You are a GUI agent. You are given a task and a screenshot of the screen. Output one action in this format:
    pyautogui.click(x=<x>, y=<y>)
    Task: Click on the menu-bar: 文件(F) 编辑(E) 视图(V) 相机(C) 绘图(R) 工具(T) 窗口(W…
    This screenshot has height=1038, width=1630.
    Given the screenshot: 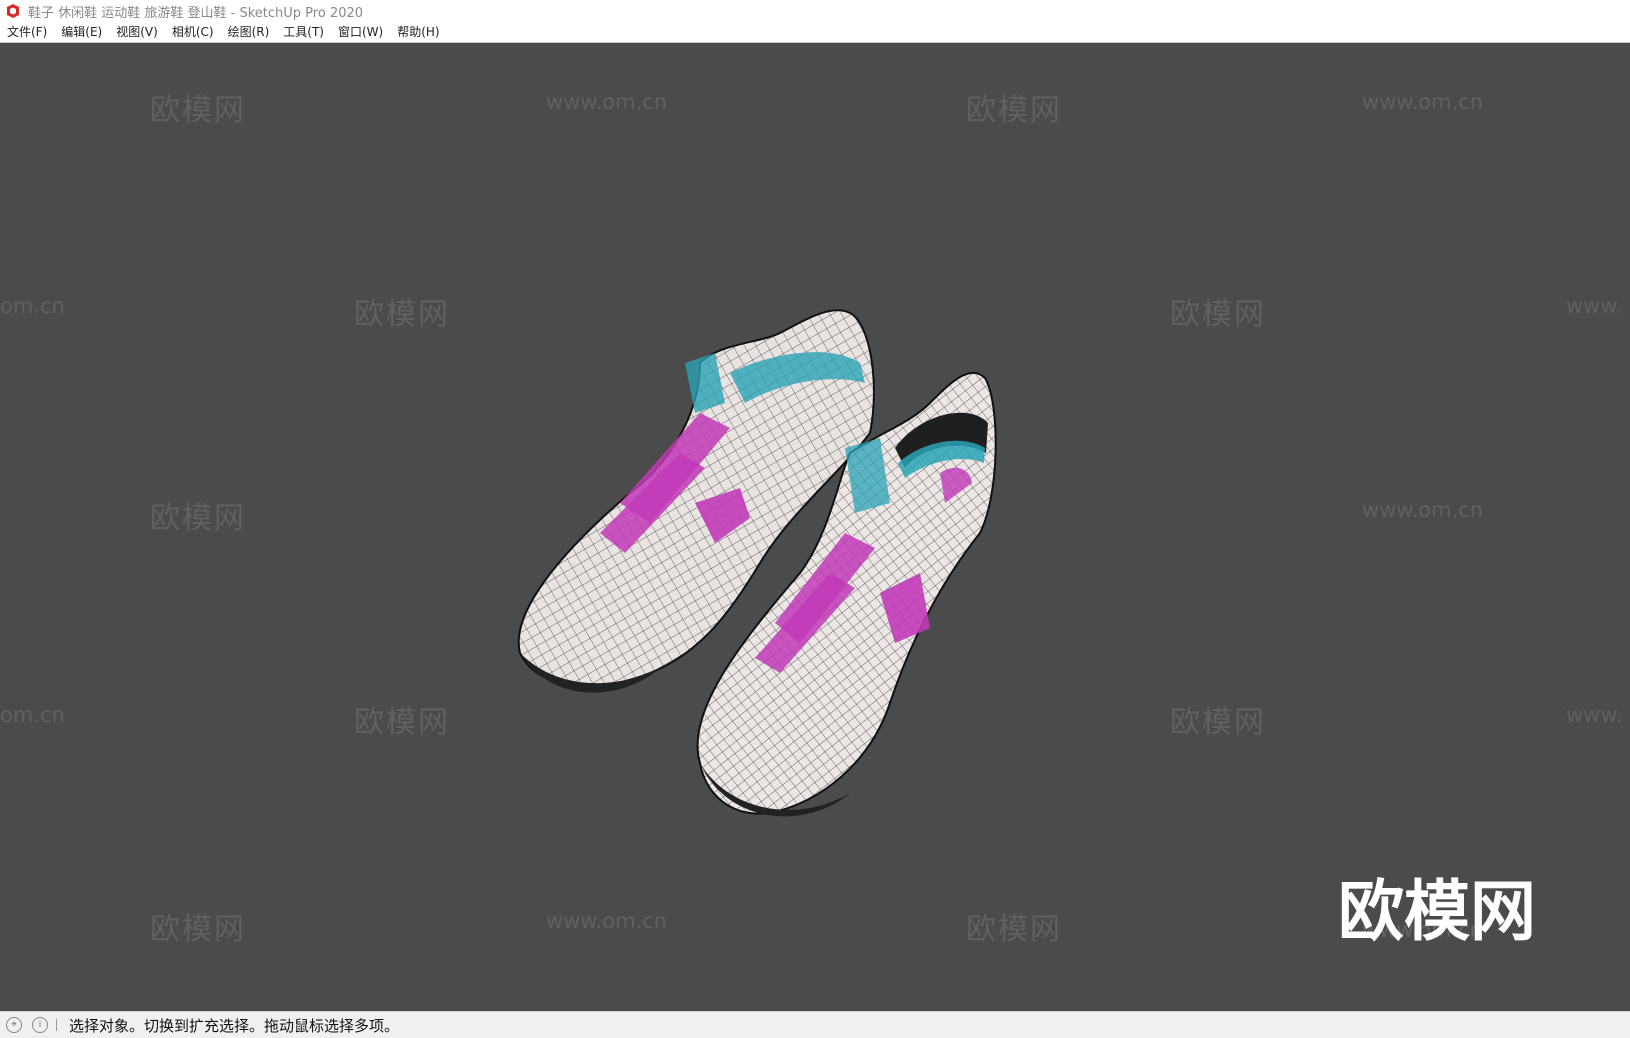 What is the action you would take?
    pyautogui.click(x=815, y=32)
    